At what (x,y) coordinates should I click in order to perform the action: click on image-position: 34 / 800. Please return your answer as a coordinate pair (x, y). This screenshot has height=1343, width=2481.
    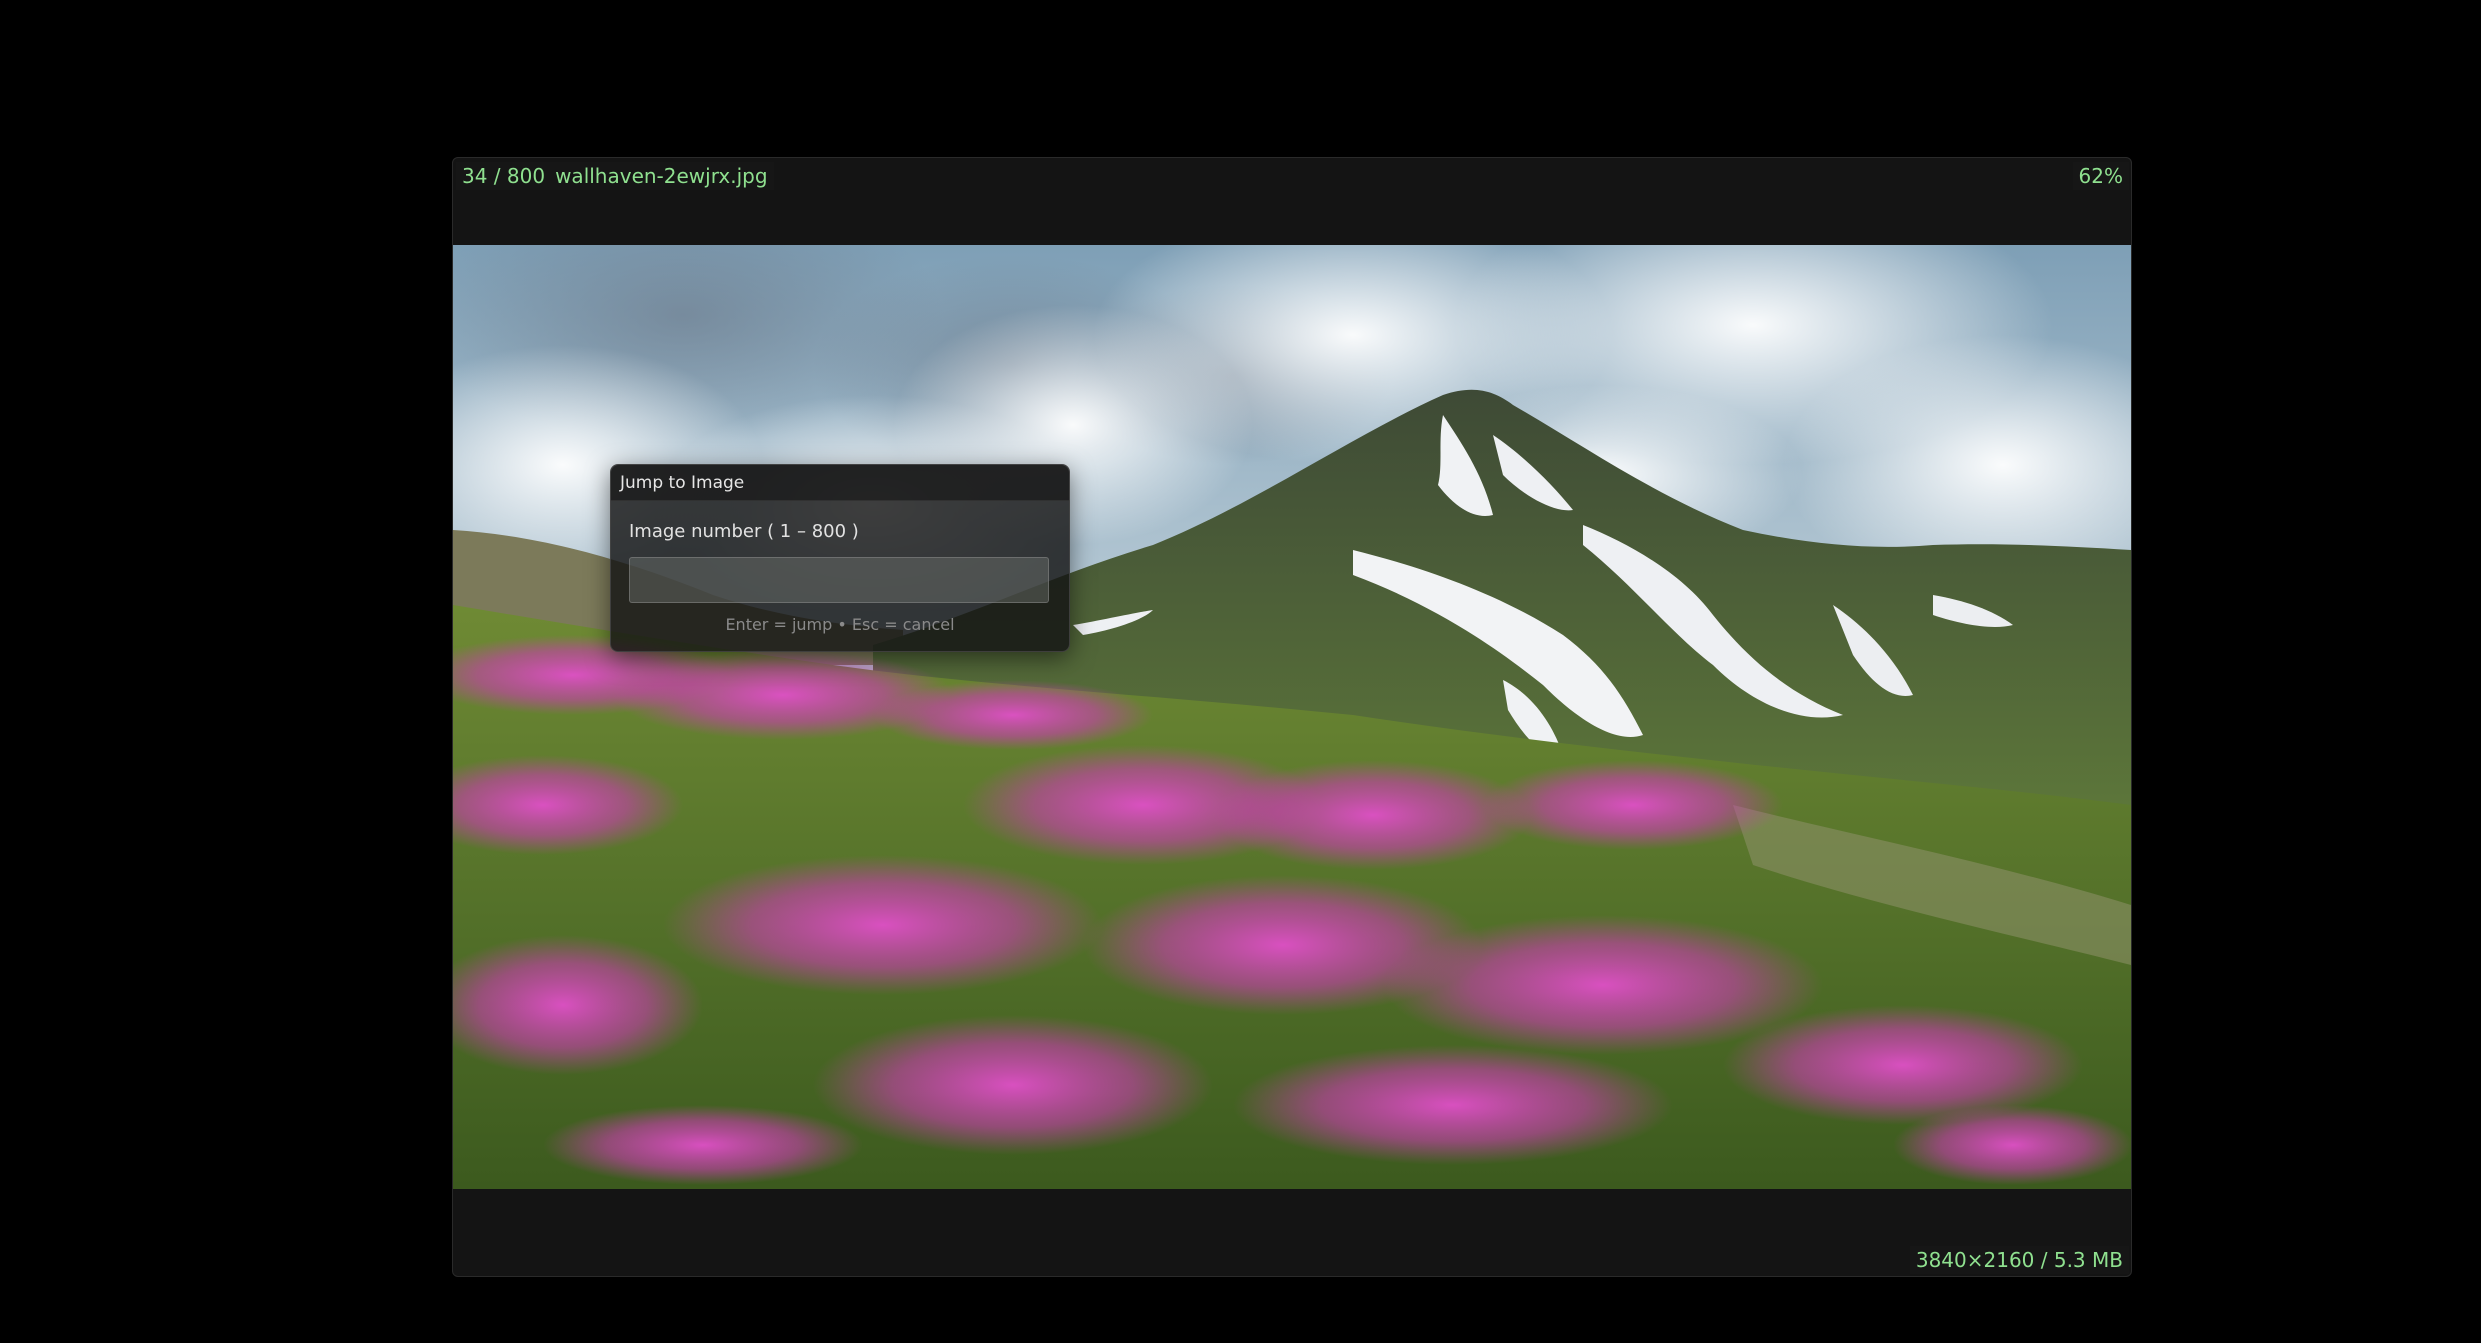
    Looking at the image, I should click on (504, 176).